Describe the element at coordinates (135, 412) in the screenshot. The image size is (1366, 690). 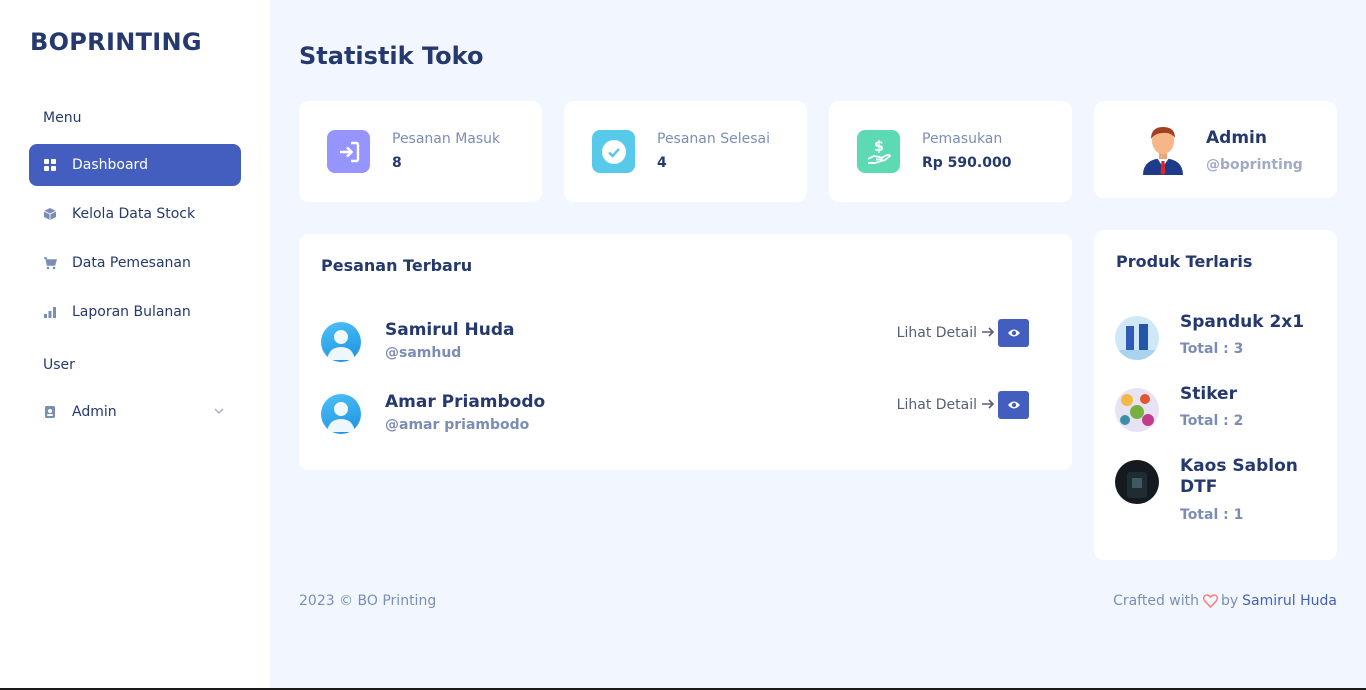
I see `sidebar-item-admin: Admin` at that location.